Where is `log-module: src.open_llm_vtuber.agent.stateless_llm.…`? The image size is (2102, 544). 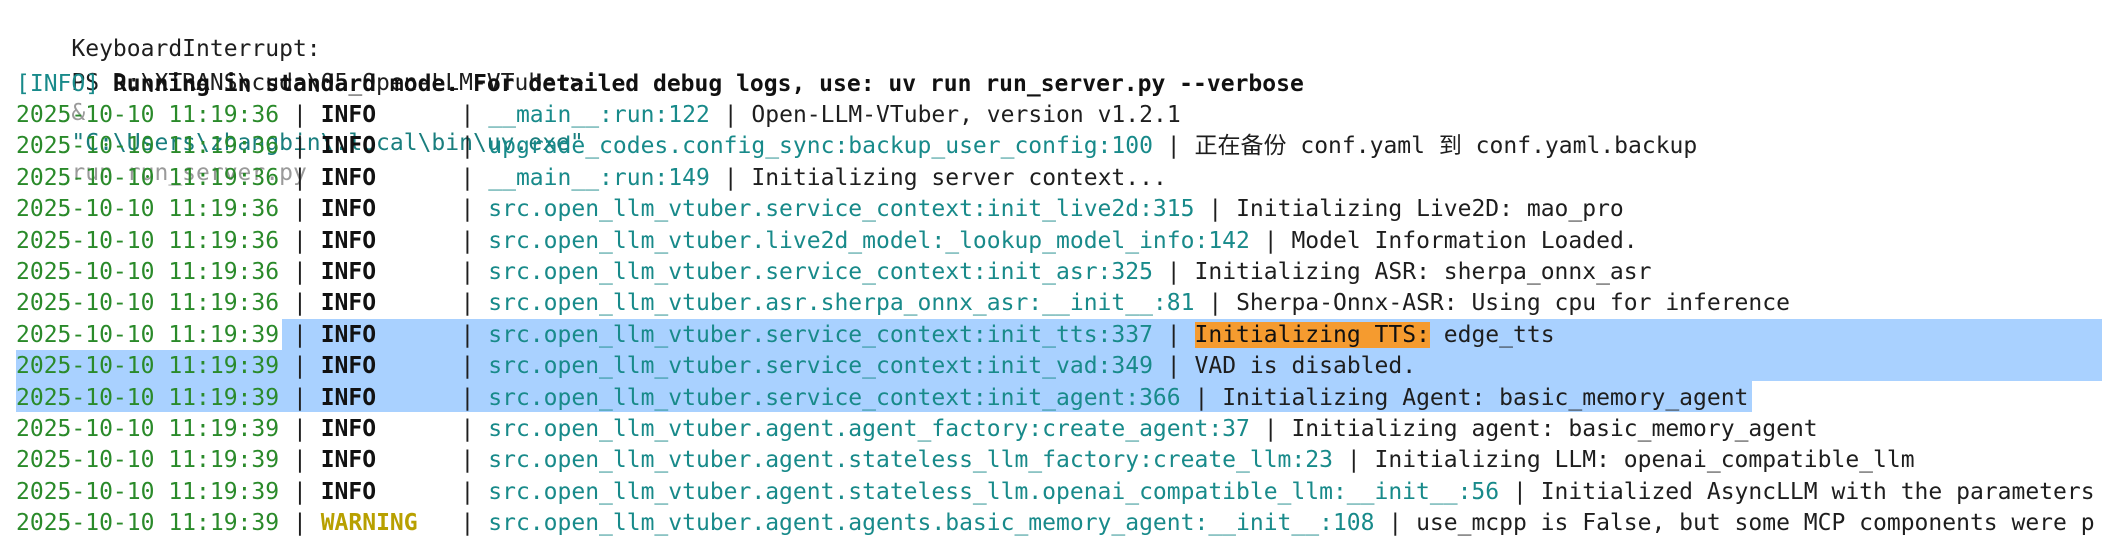 log-module: src.open_llm_vtuber.agent.stateless_llm.… is located at coordinates (994, 491).